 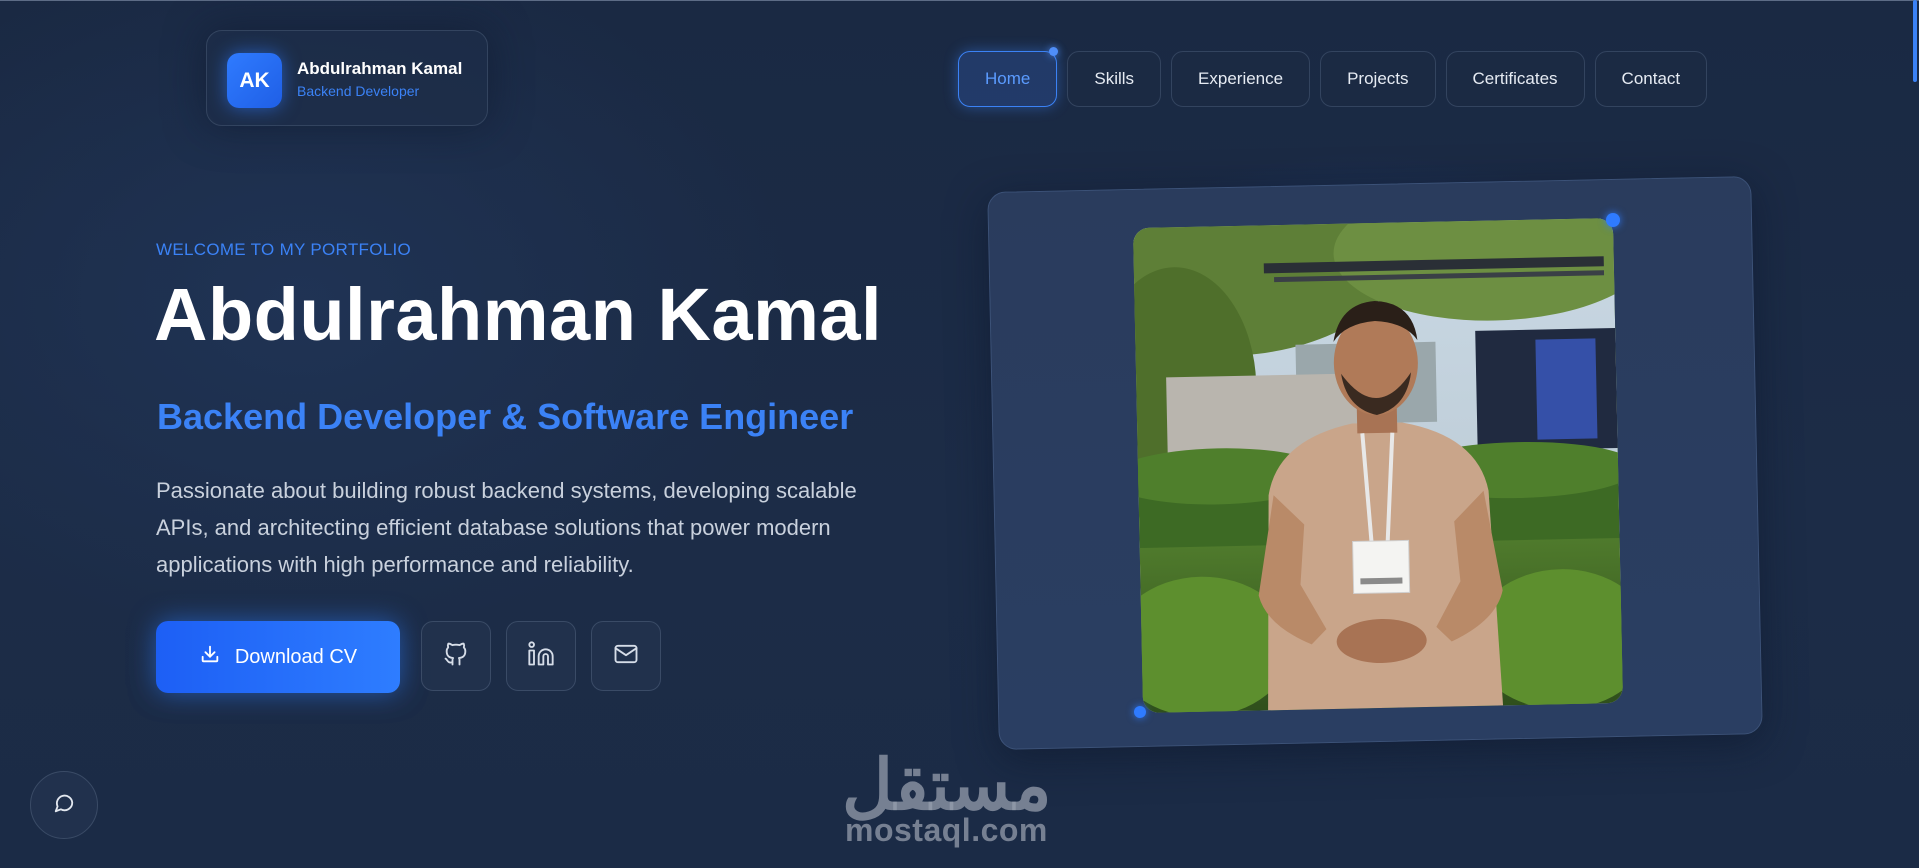 I want to click on nav-skills-label: Skills, so click(x=1114, y=78).